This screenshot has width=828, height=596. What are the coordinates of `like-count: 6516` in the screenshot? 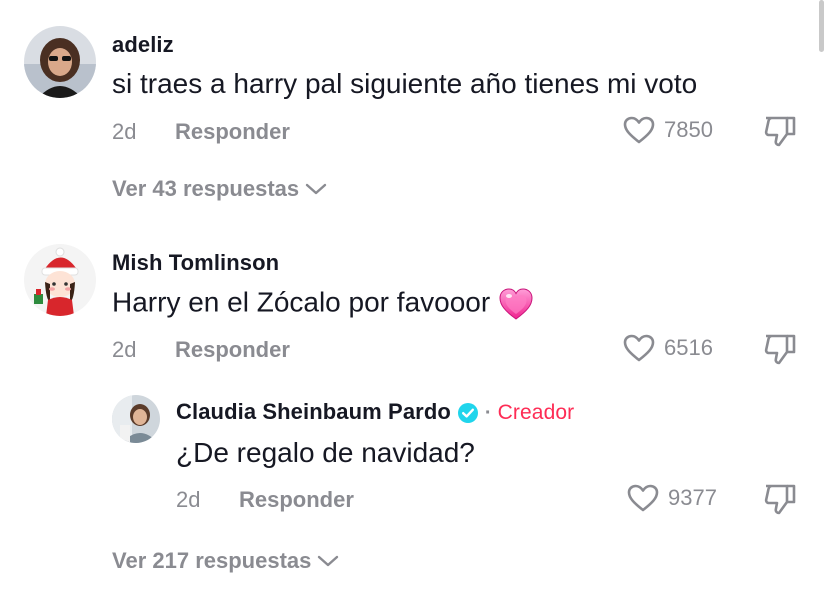 It's located at (688, 347).